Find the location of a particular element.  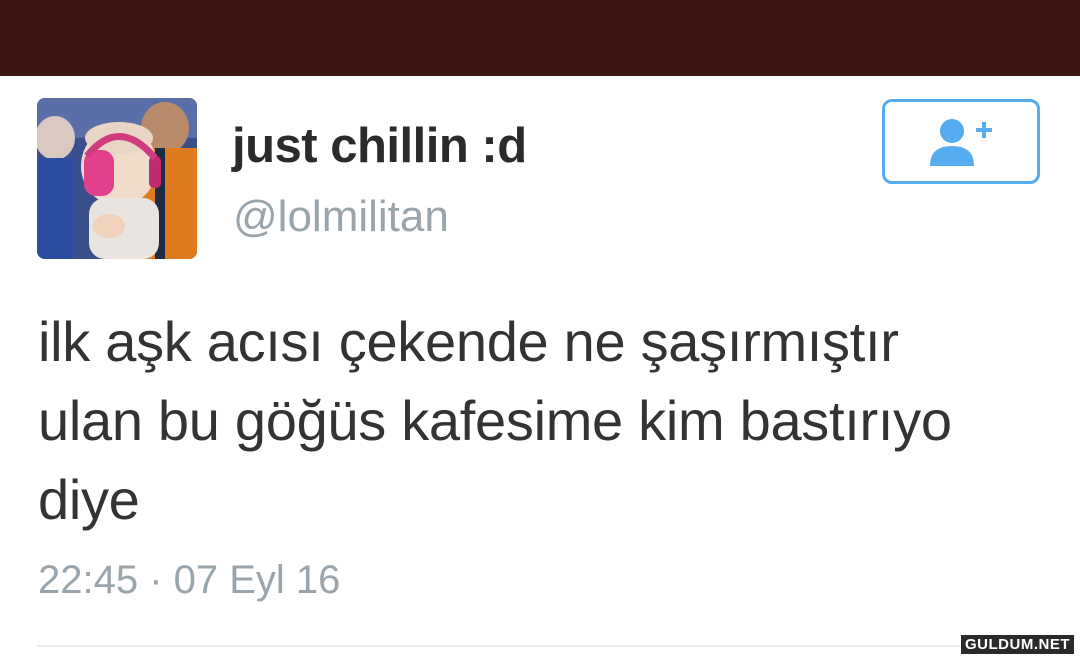

tweet-timestamp: 22:45 · 07 Eyl 16 is located at coordinates (189, 580).